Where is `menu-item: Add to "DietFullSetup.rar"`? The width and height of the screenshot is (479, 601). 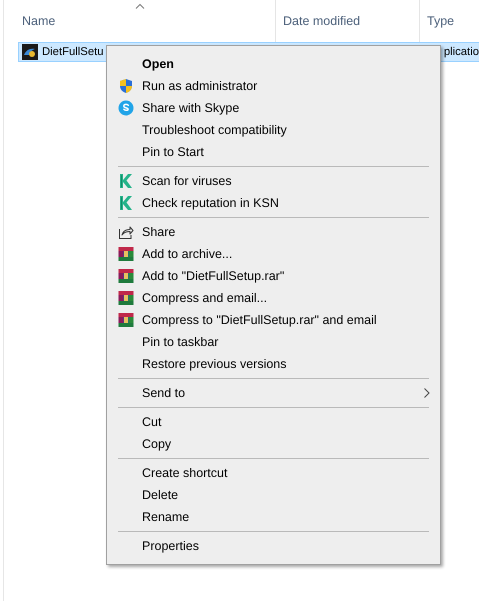 menu-item: Add to "DietFullSetup.rar" is located at coordinates (273, 276).